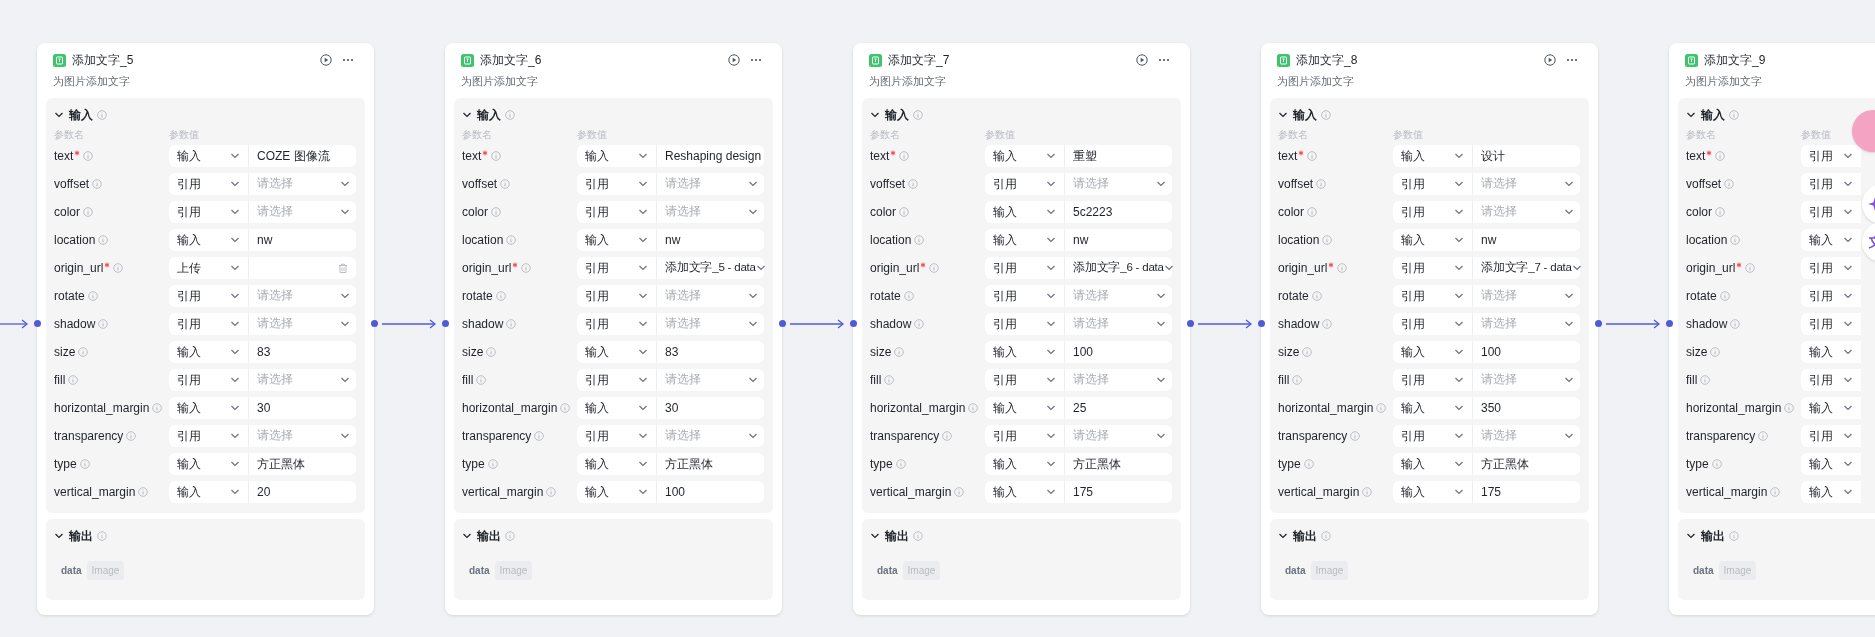 The image size is (1875, 637). I want to click on value-input: nw, so click(1526, 239).